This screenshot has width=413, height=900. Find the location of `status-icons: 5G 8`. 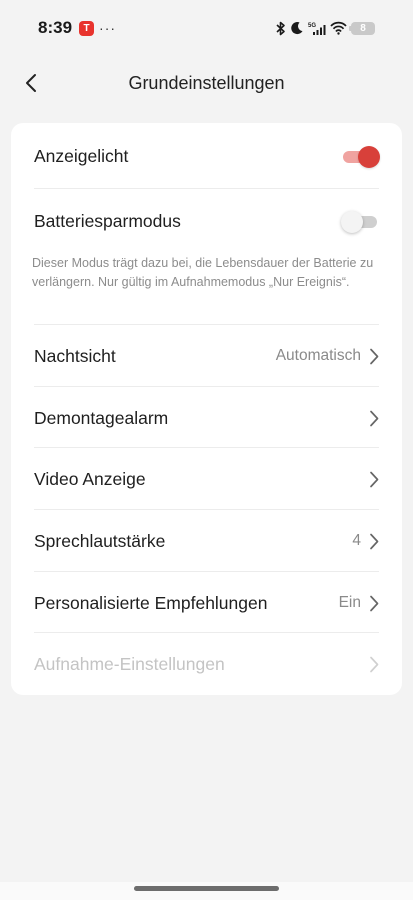

status-icons: 5G 8 is located at coordinates (325, 28).